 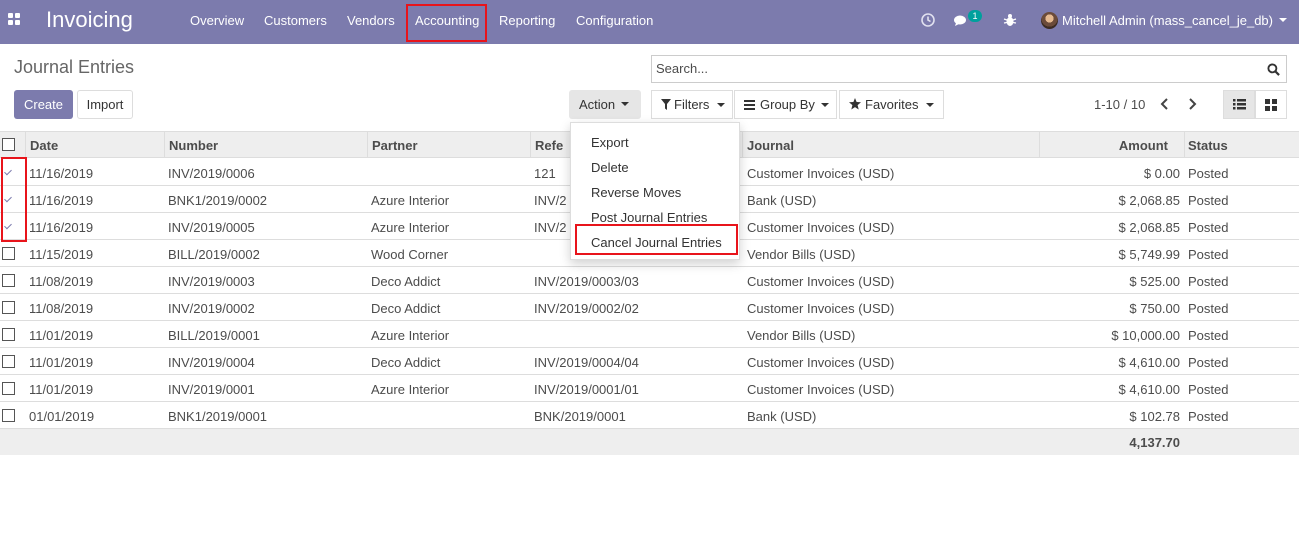 What do you see at coordinates (1149, 254) in the screenshot?
I see `cell-amount: $ 5,749.99` at bounding box center [1149, 254].